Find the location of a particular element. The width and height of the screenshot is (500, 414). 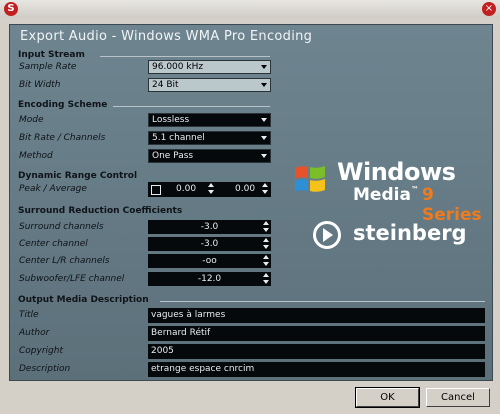

bitrate-select: 5.1 channel is located at coordinates (209, 138).